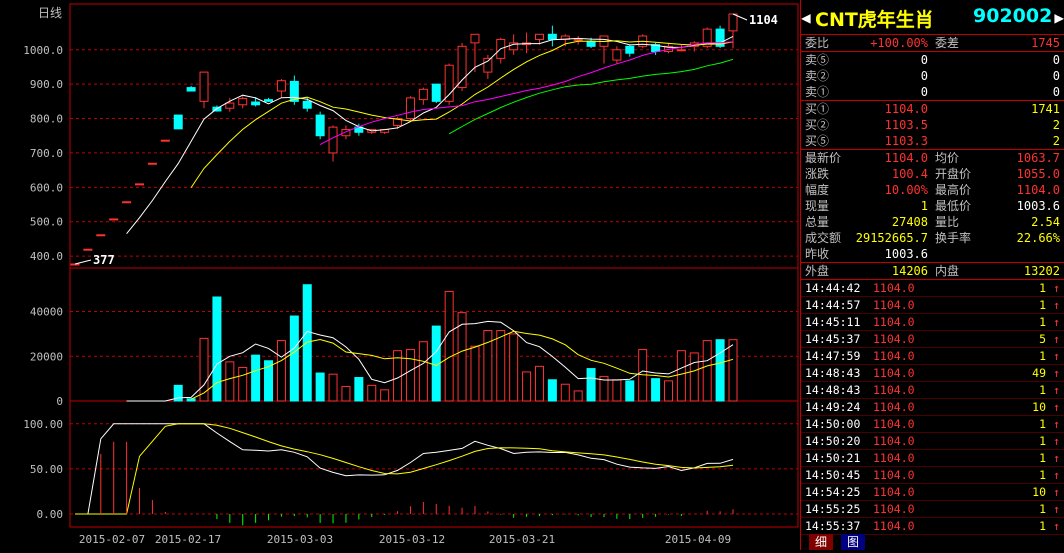  I want to click on sell-order-row: 卖② 0 0, so click(932, 76).